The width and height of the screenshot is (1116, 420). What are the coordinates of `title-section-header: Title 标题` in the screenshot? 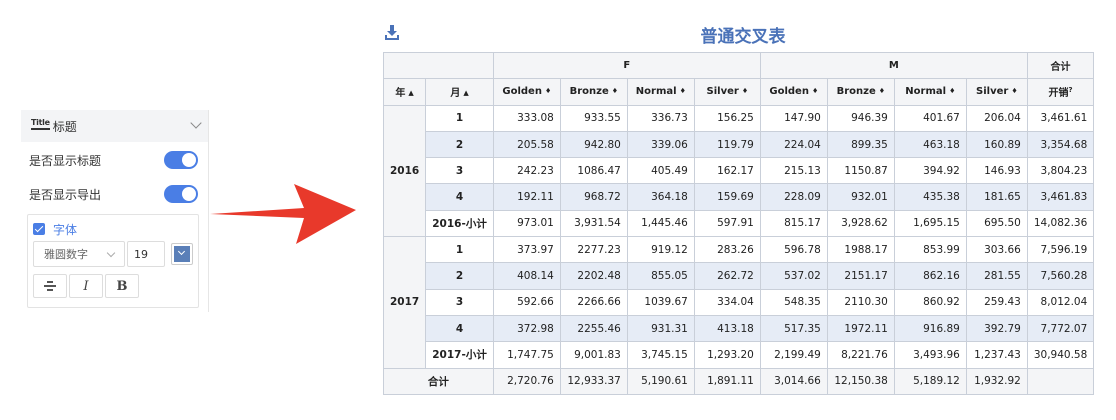 It's located at (114, 126).